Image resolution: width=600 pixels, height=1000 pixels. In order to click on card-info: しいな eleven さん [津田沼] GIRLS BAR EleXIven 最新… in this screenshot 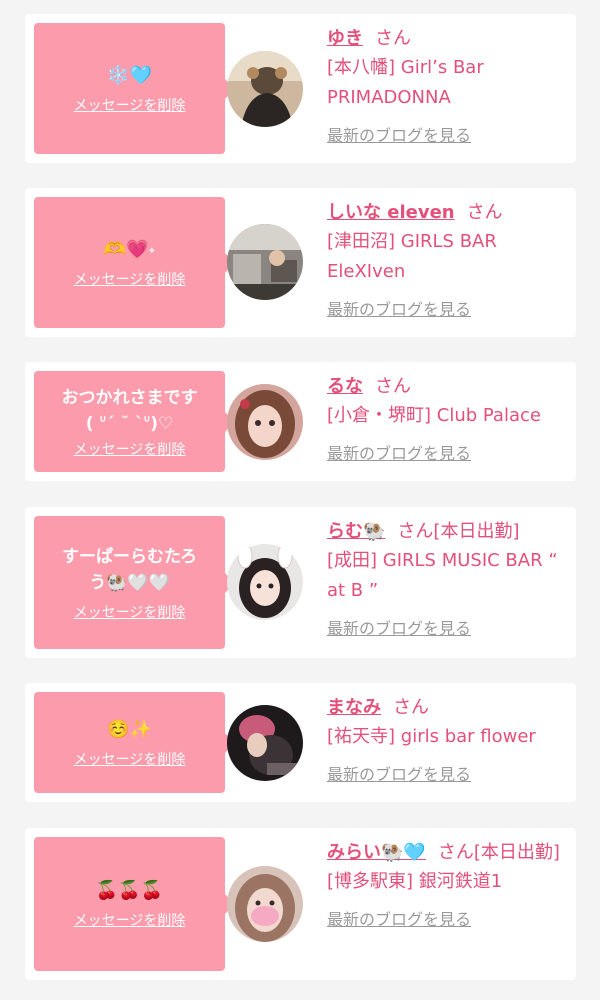, I will do `click(446, 262)`.